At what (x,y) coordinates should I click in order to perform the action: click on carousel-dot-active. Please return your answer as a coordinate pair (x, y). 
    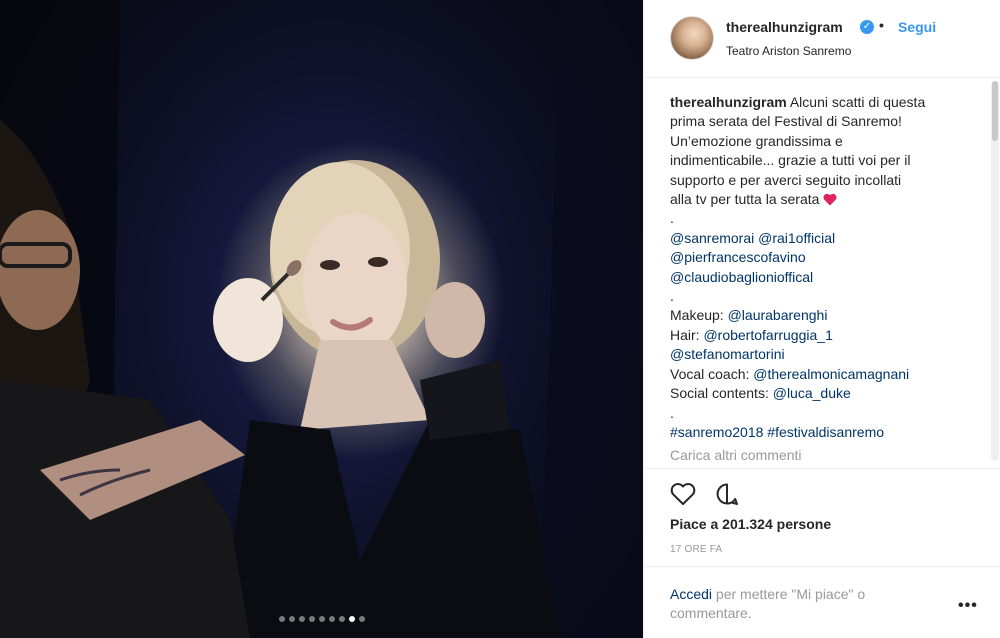
    Looking at the image, I should click on (351, 619).